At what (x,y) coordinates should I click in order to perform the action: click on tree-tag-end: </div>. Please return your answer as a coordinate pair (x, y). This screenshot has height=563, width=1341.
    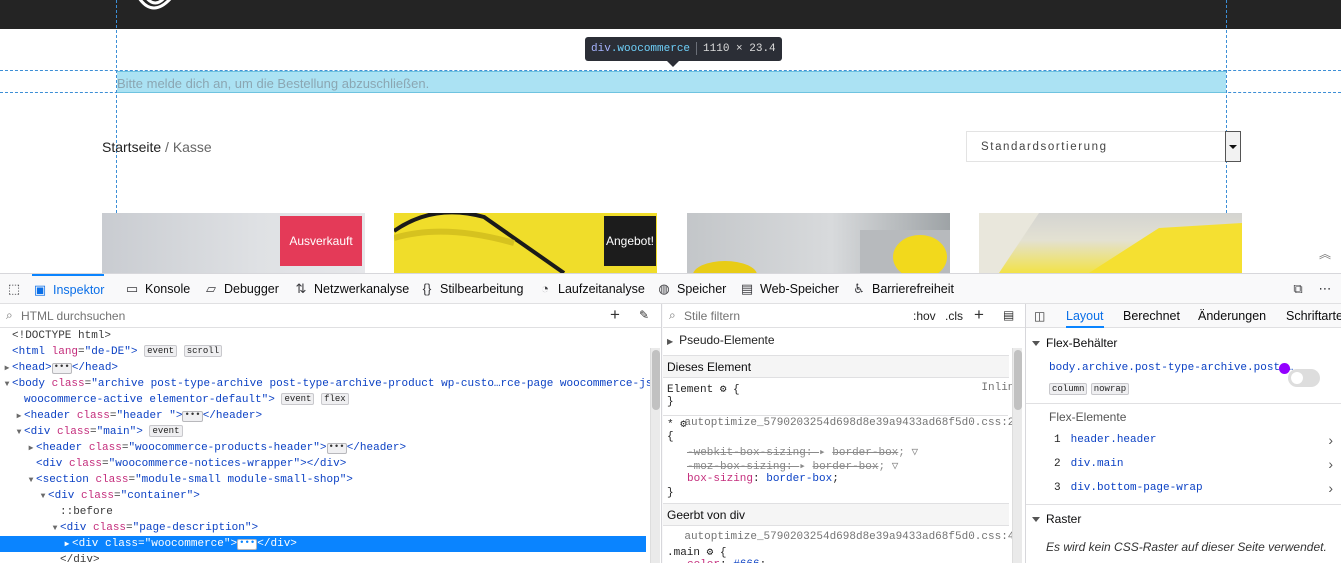
    Looking at the image, I should click on (277, 544).